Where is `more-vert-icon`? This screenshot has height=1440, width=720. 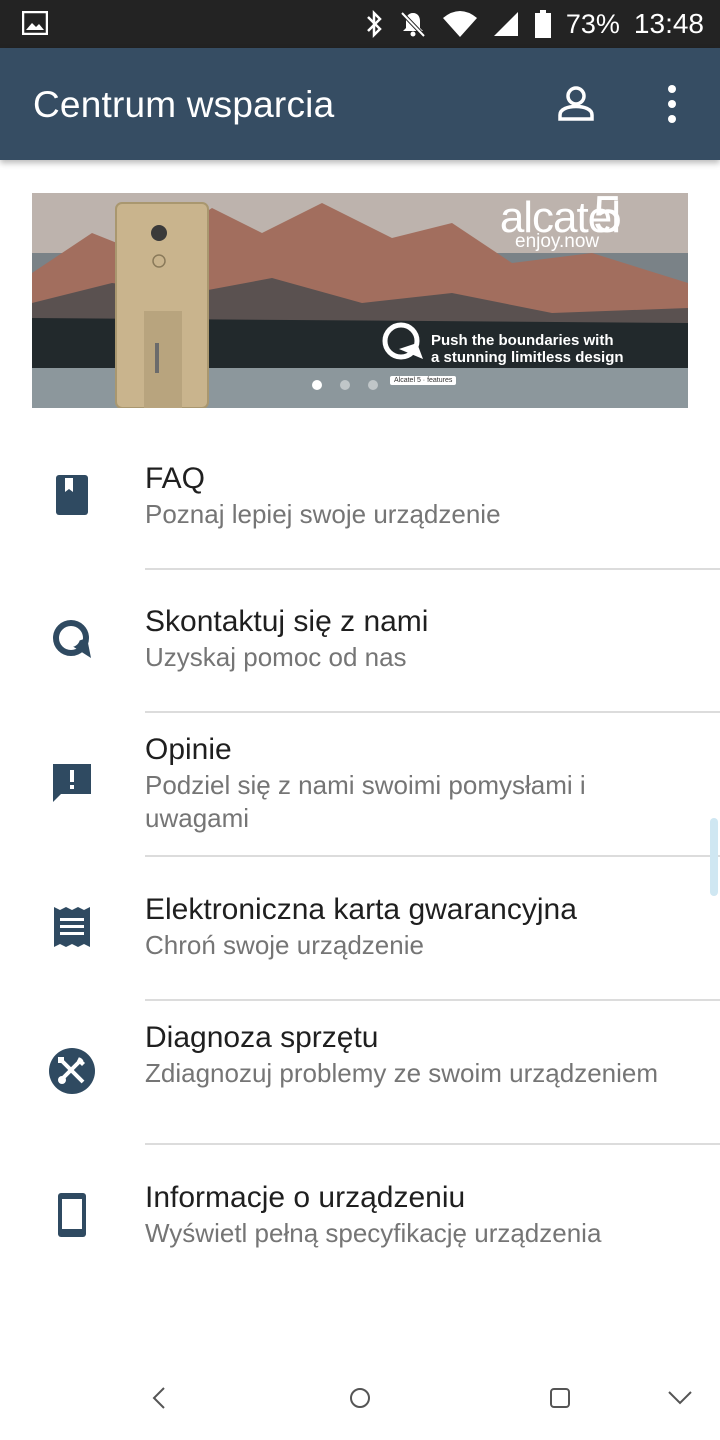 more-vert-icon is located at coordinates (672, 104).